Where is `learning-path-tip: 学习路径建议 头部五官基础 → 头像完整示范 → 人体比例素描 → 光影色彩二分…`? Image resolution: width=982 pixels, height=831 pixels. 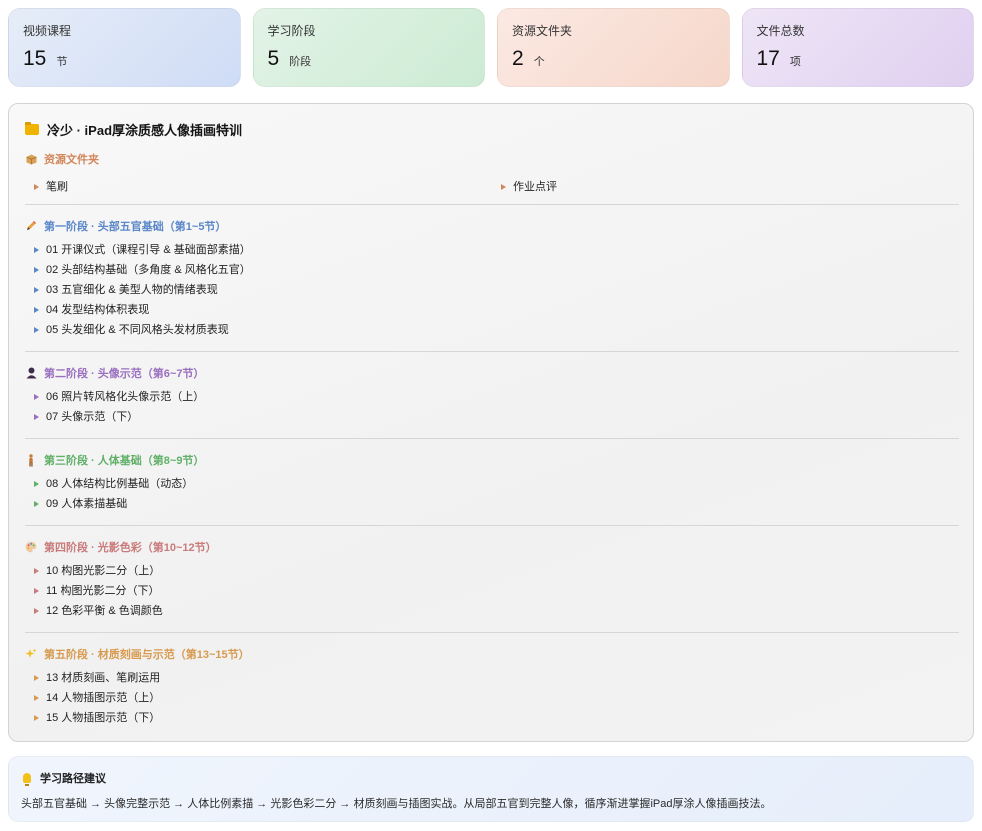
learning-path-tip: 学习路径建议 头部五官基础 → 头像完整示范 → 人体比例素描 → 光影色彩二分… is located at coordinates (491, 789).